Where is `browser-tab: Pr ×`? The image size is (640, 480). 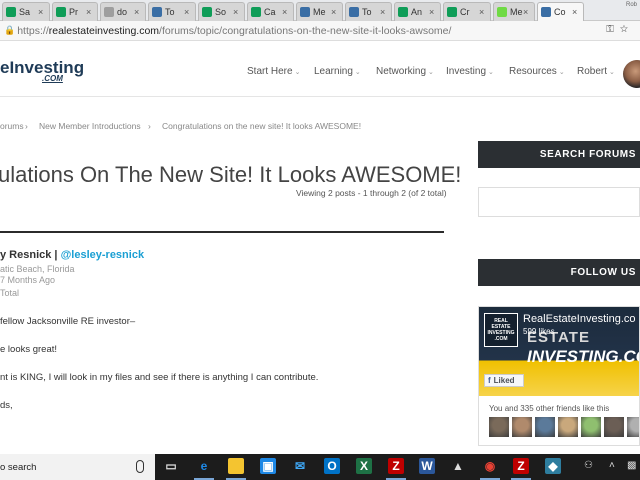 browser-tab: Pr × is located at coordinates (75, 11).